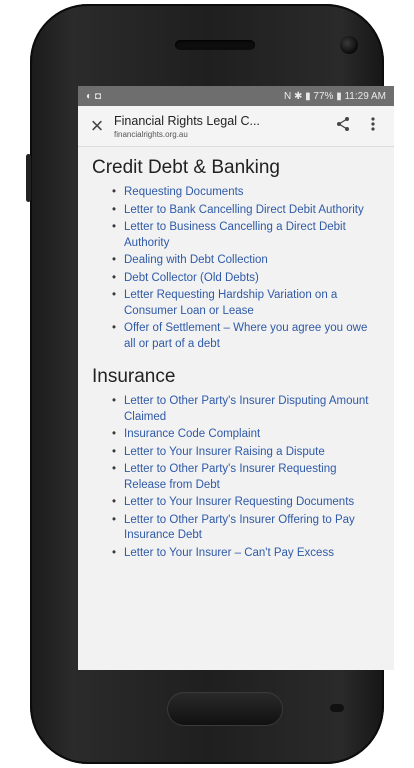 The width and height of the screenshot is (414, 768). What do you see at coordinates (186, 167) in the screenshot?
I see `section-heading: Credit Debt & Banking` at bounding box center [186, 167].